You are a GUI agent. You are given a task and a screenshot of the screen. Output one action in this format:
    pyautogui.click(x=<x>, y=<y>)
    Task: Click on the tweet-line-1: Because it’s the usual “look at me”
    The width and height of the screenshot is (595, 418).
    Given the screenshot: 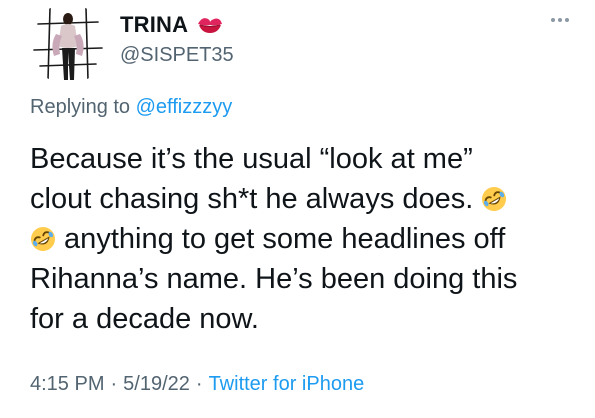 What is the action you would take?
    pyautogui.click(x=251, y=159)
    